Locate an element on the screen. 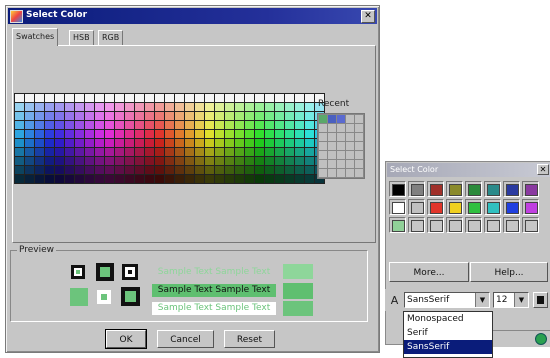 The width and height of the screenshot is (550, 358). tab-hsb: HSB is located at coordinates (81, 37).